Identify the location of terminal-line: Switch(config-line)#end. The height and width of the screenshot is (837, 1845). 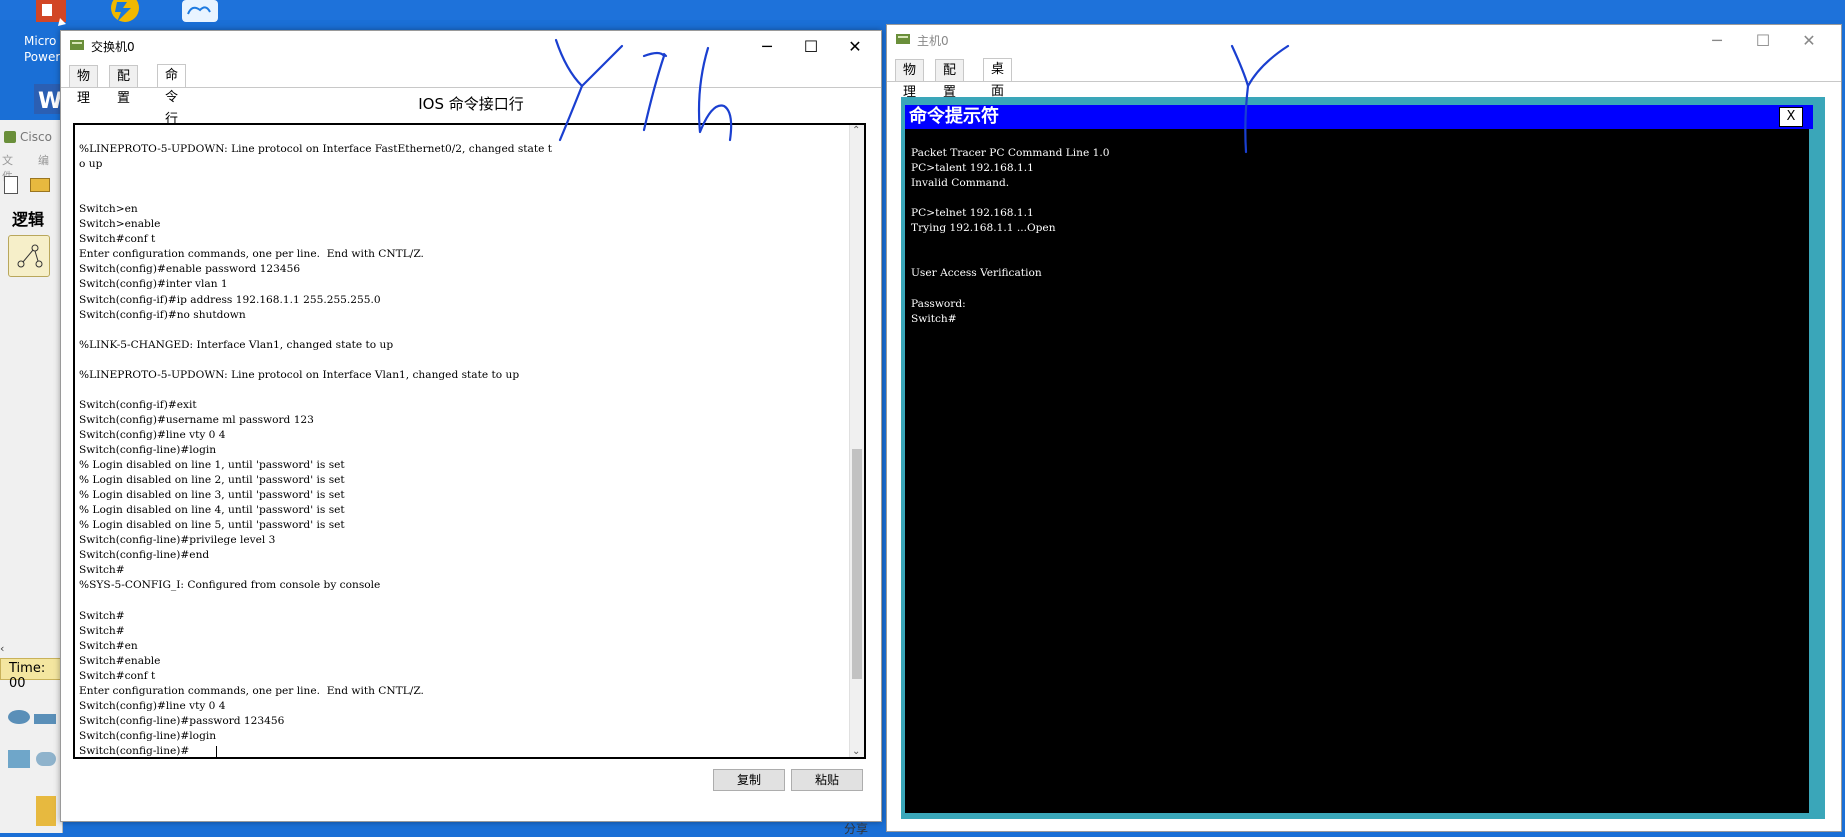
(144, 555).